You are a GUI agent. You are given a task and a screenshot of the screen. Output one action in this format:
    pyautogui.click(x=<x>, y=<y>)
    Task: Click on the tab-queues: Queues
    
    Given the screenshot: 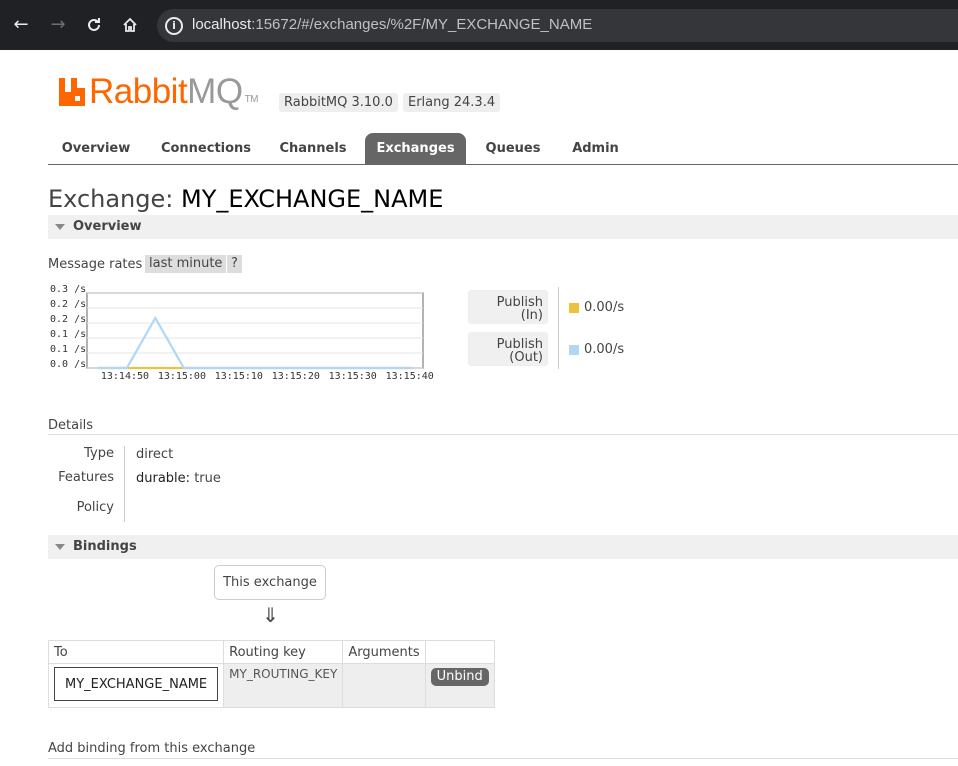 What is the action you would take?
    pyautogui.click(x=513, y=148)
    